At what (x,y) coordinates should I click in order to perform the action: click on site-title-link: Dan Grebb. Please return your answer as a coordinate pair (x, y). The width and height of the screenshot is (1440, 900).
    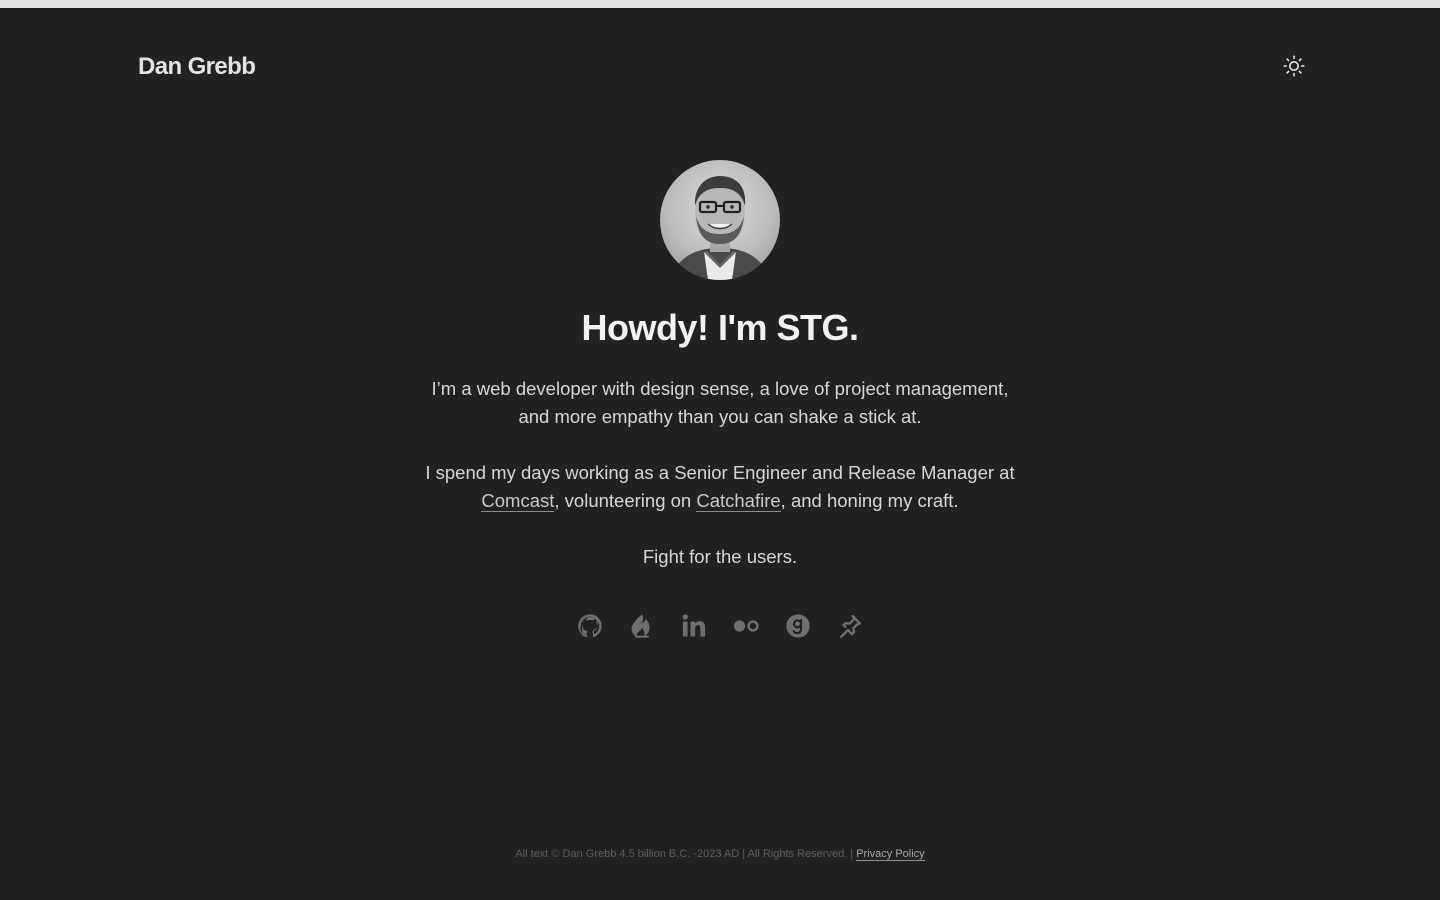
    Looking at the image, I should click on (197, 67).